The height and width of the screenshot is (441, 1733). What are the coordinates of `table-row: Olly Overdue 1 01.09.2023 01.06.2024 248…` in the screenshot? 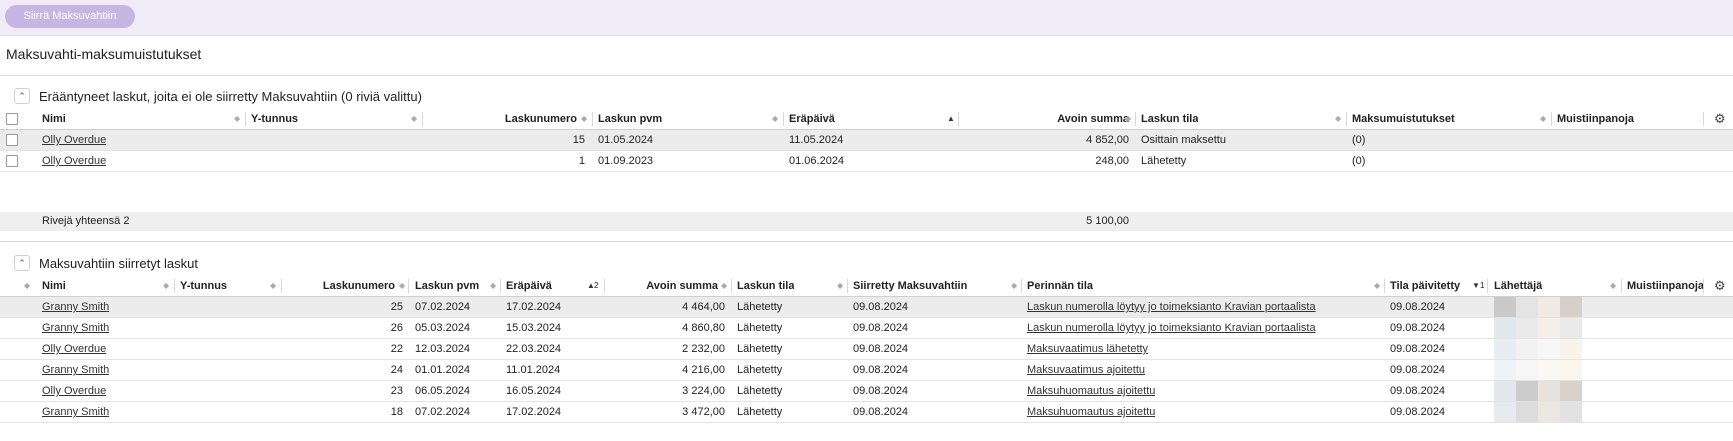 It's located at (866, 161).